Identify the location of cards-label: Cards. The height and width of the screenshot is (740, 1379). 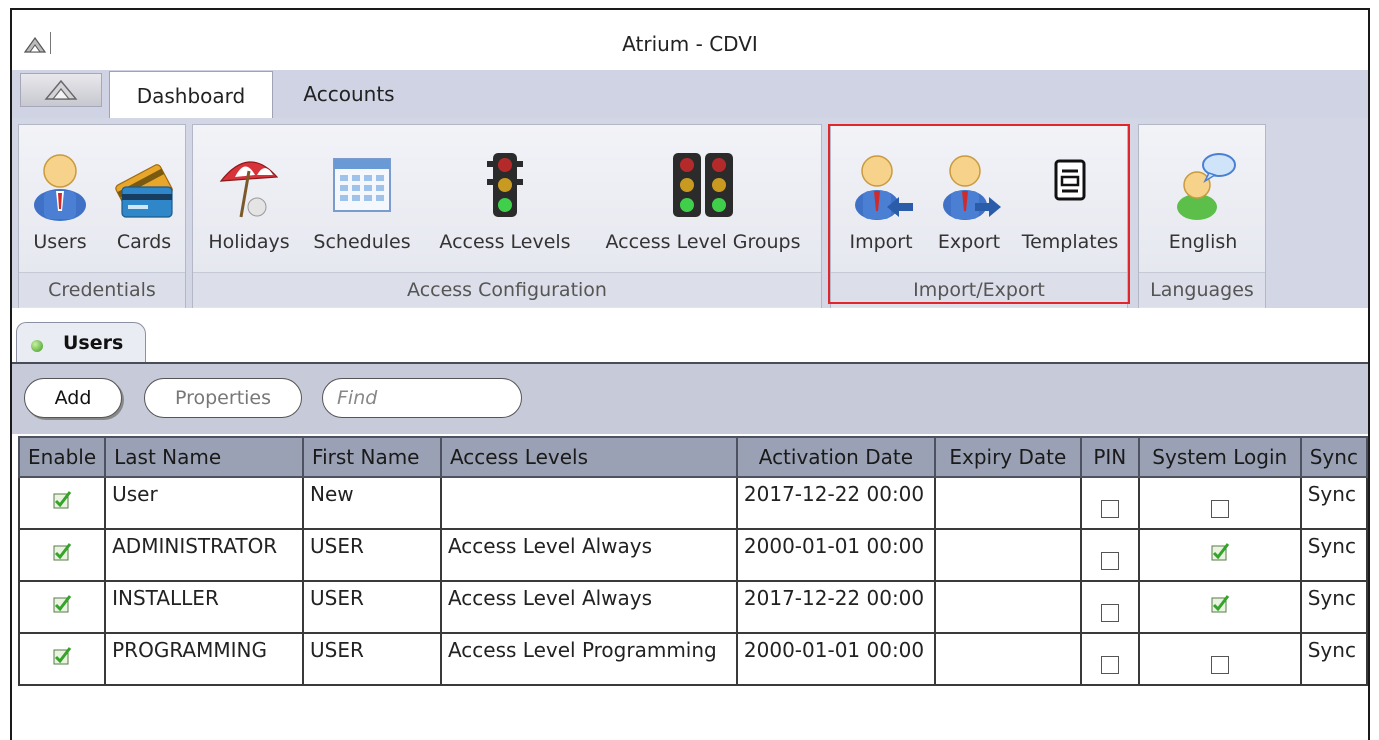
(144, 242).